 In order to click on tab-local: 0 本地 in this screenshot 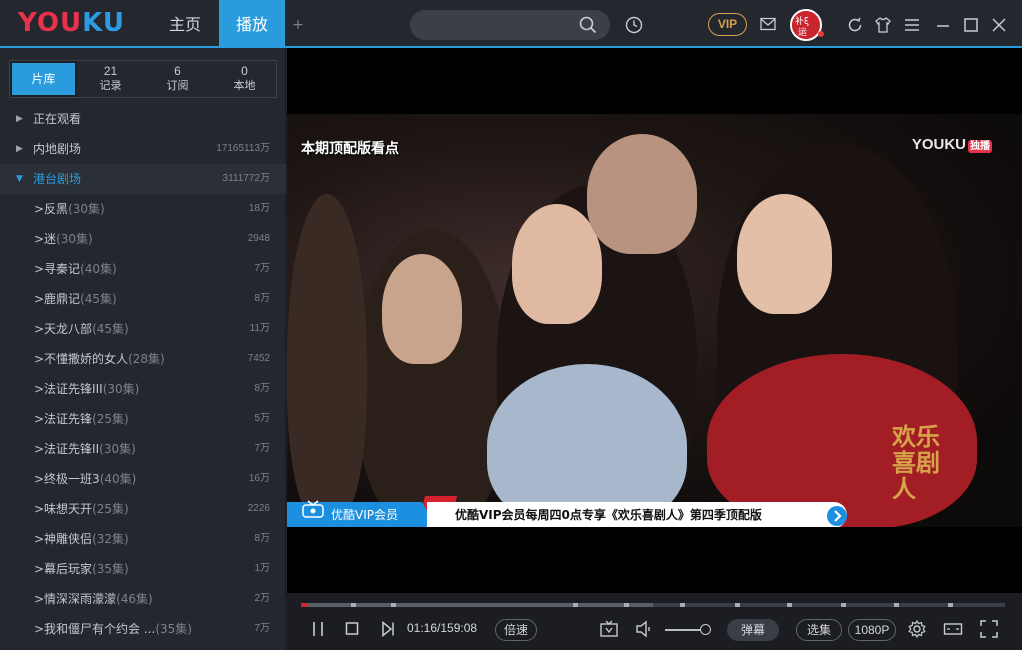, I will do `click(244, 79)`.